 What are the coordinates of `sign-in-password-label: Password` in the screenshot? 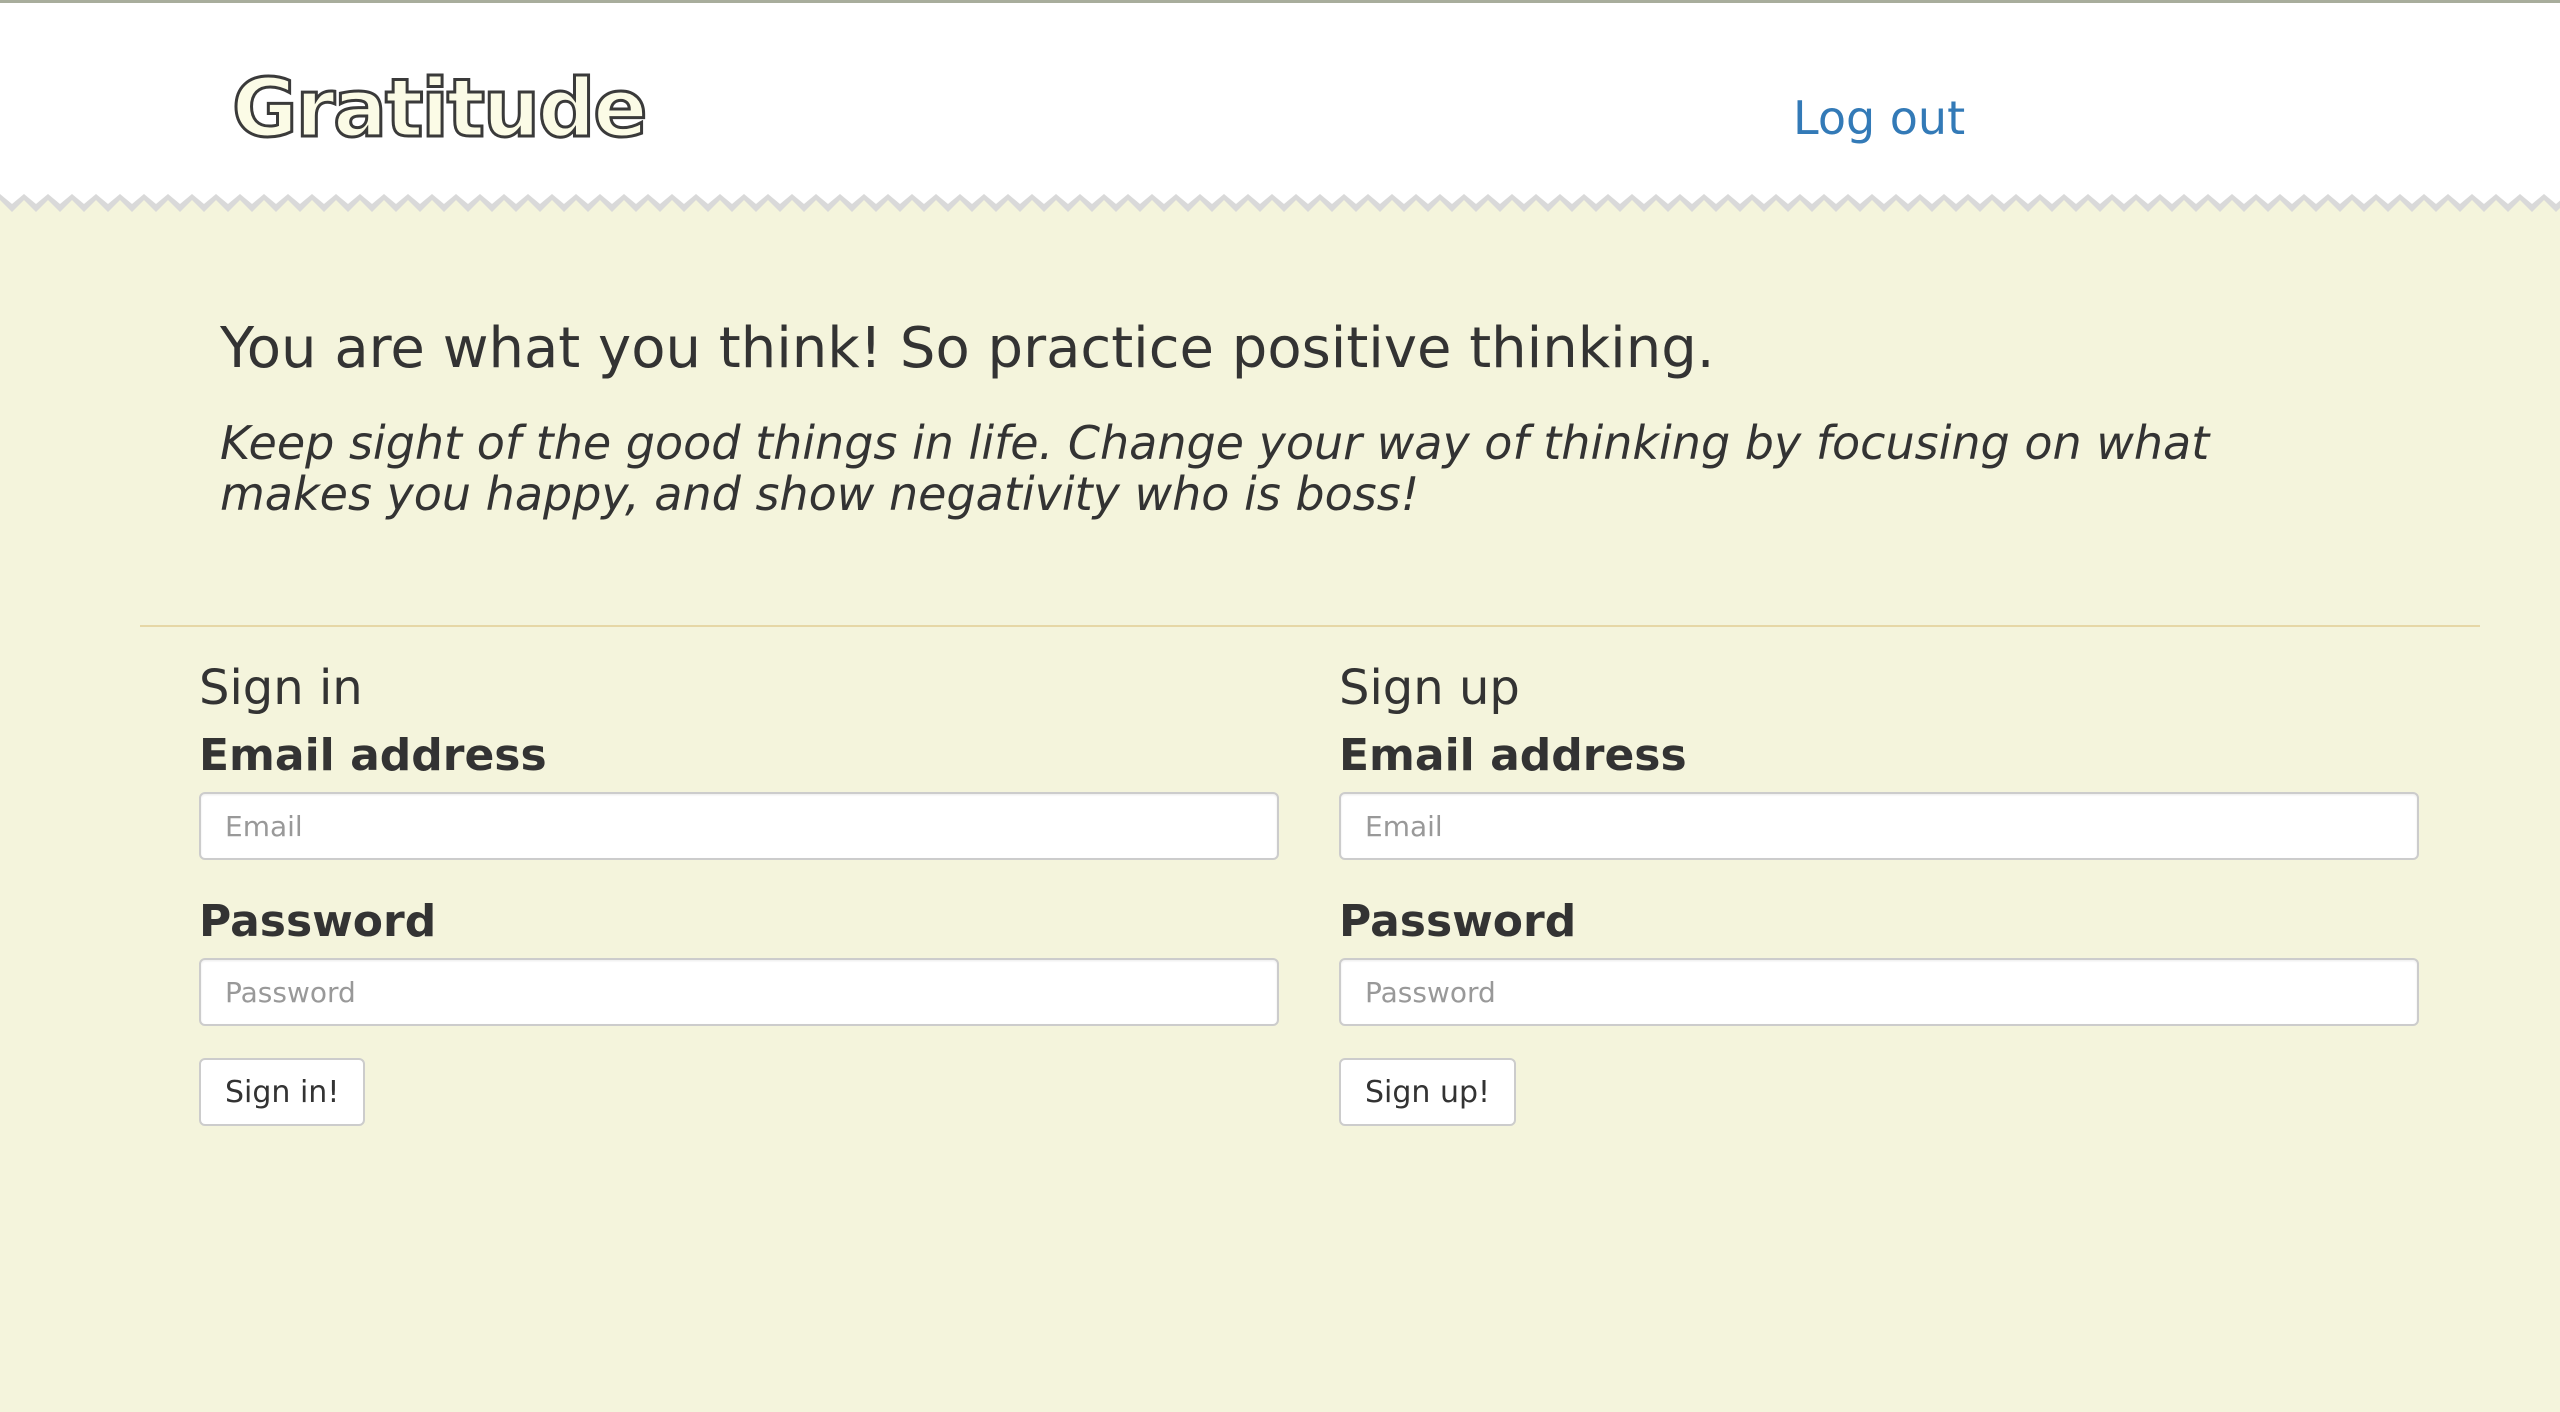 It's located at (318, 921).